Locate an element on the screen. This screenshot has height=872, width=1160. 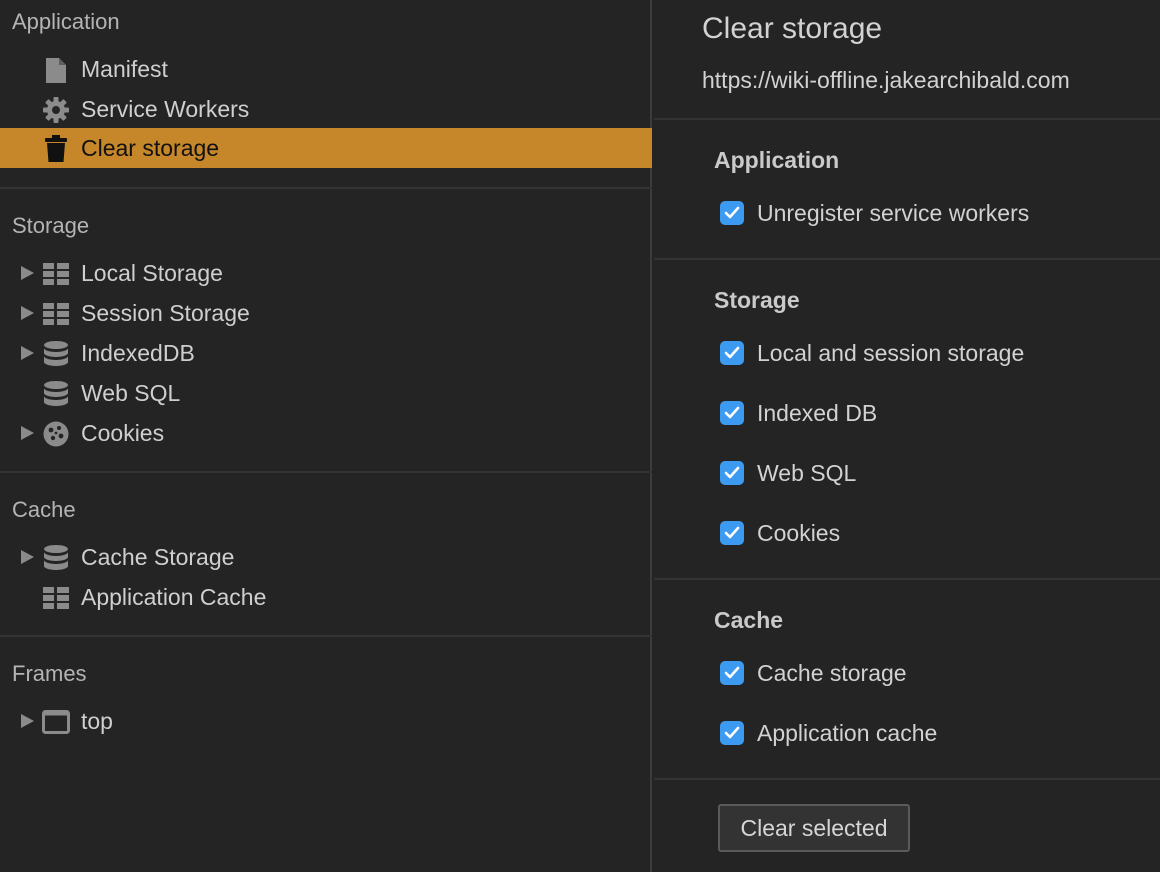
checkbox-unregister-service-workers: Unregister service workers is located at coordinates (874, 213).